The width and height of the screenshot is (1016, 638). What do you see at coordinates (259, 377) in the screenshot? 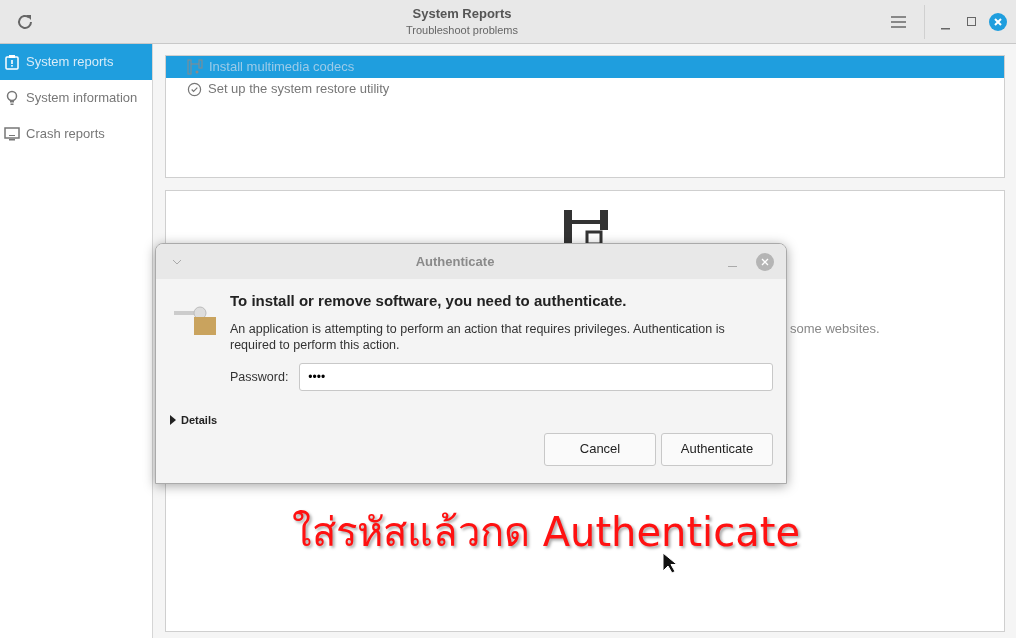
I see `password-label: Password:` at bounding box center [259, 377].